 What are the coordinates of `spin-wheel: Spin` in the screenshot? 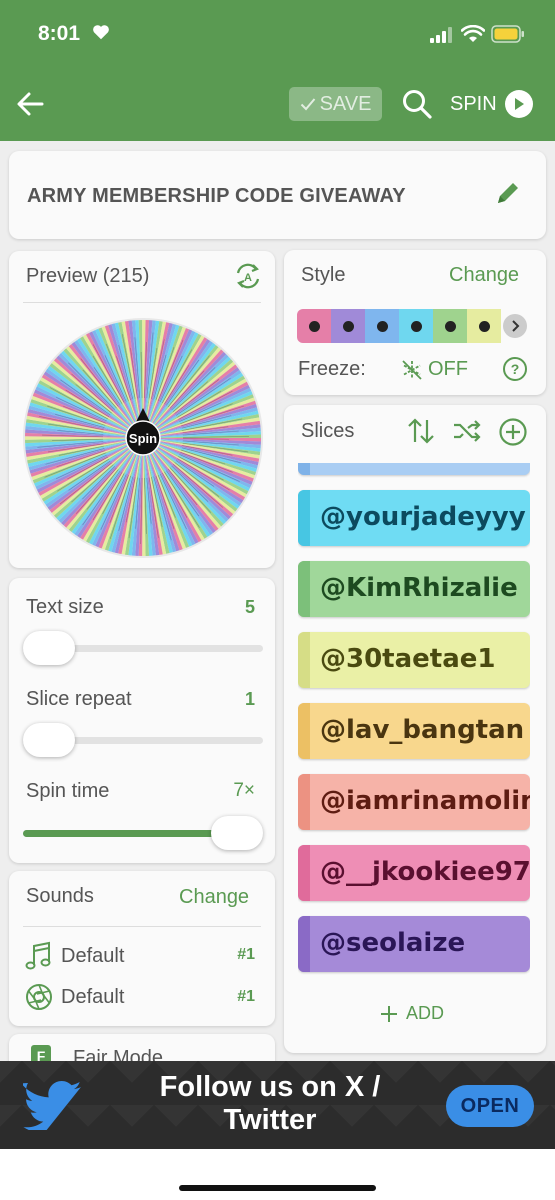 It's located at (143, 438).